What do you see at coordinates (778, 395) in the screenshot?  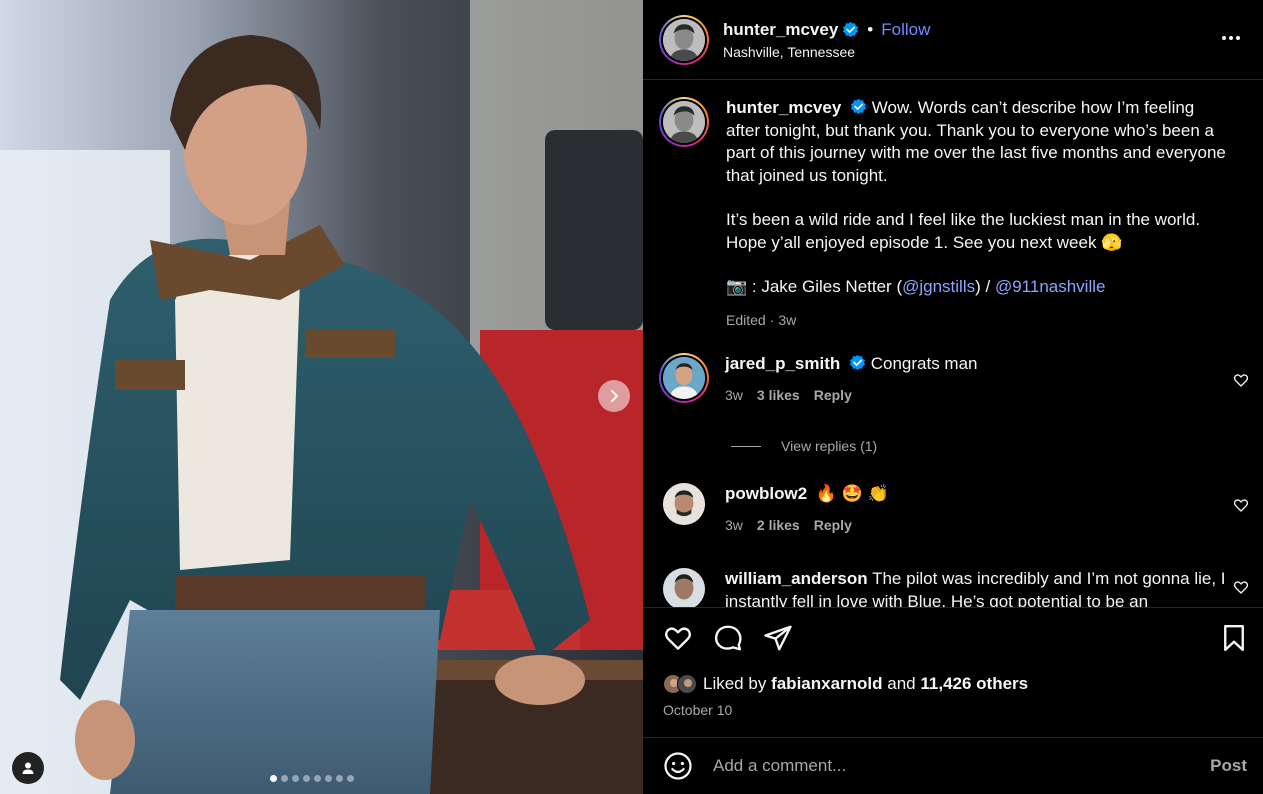 I see `comment-likes-count: 3 likes` at bounding box center [778, 395].